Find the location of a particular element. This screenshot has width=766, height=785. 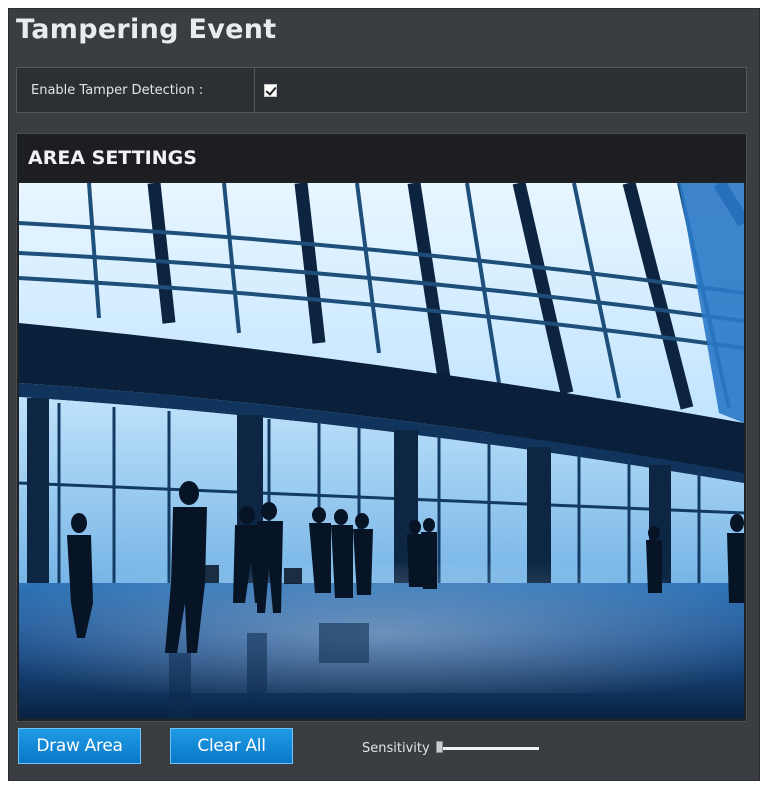

enable-tamper-row: Enable Tamper Detection : is located at coordinates (381, 90).